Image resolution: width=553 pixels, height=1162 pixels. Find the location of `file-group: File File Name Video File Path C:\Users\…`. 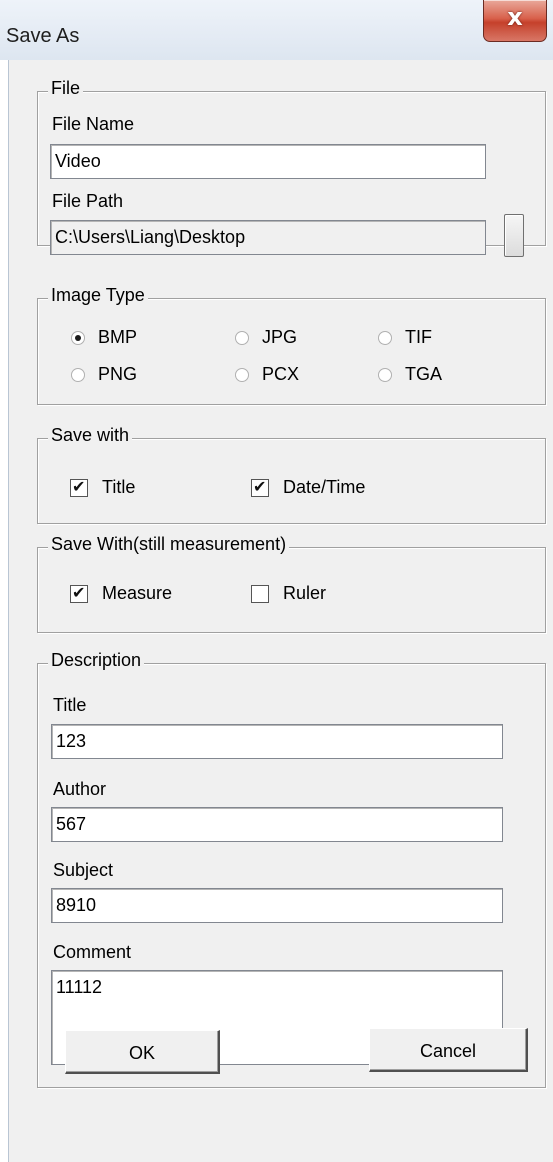

file-group: File File Name Video File Path C:\Users\… is located at coordinates (291, 167).